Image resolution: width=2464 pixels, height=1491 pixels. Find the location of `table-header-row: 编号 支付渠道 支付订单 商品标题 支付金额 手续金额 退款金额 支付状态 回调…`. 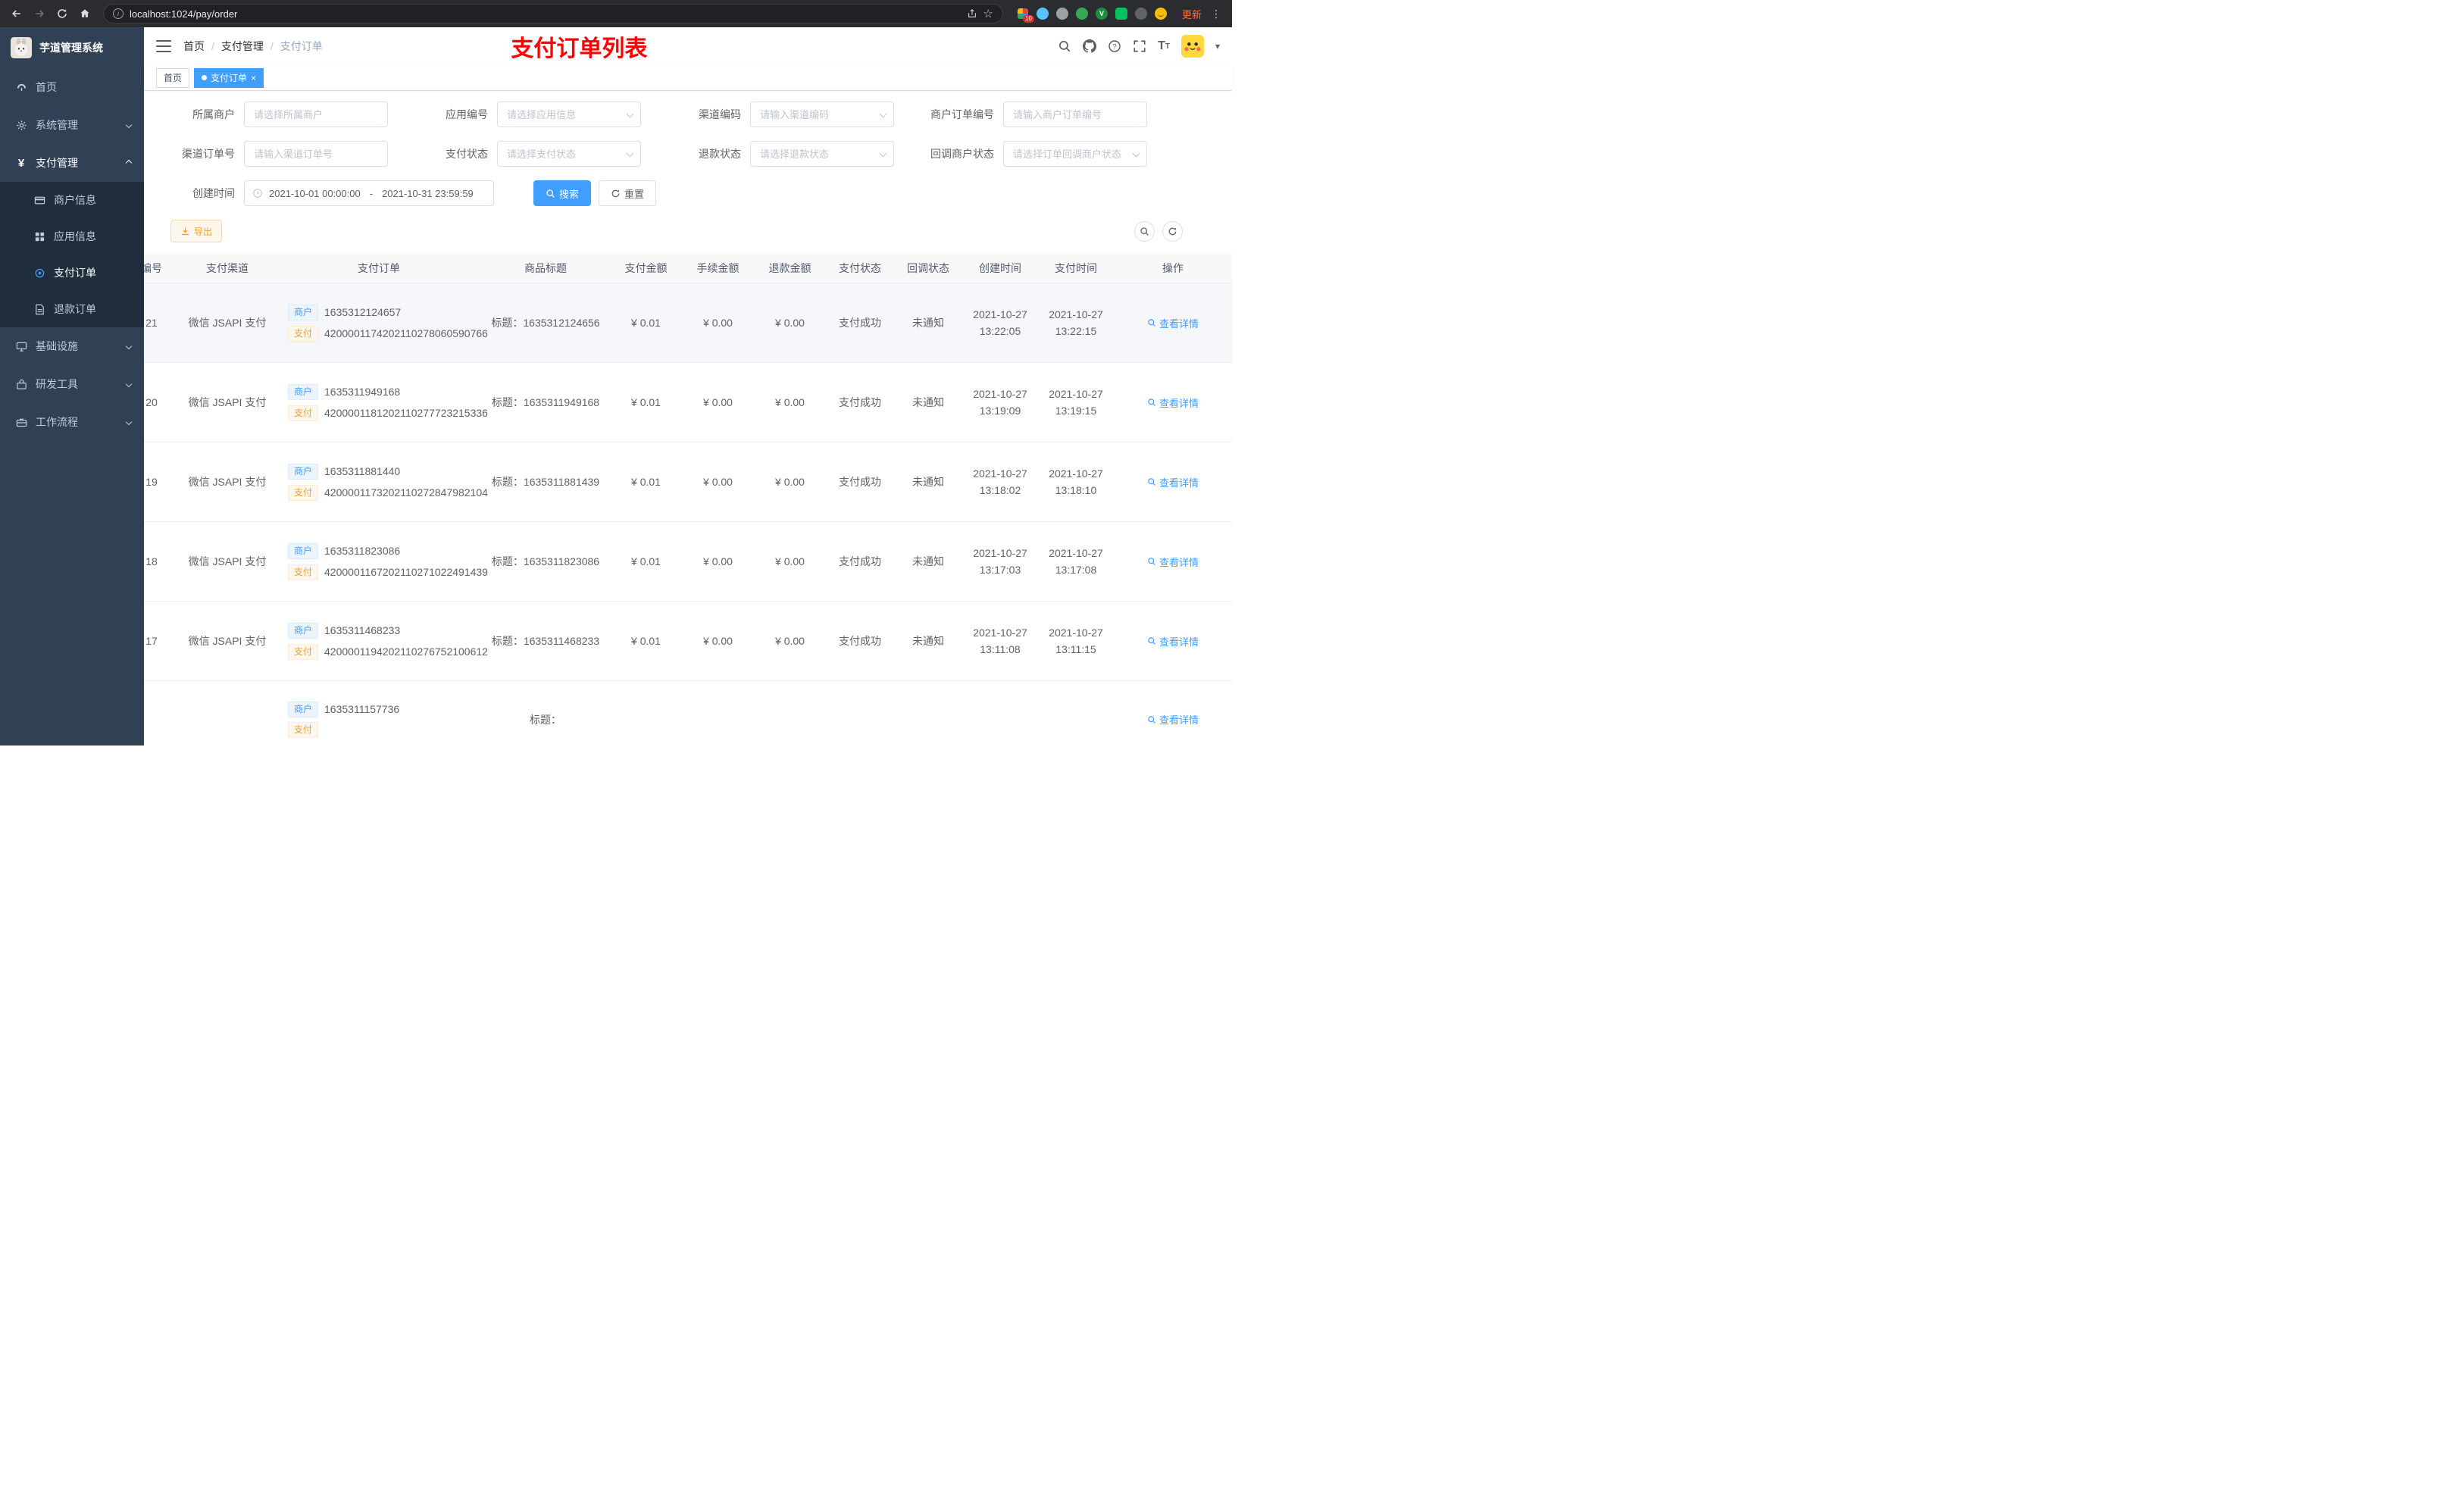

table-header-row: 编号 支付渠道 支付订单 商品标题 支付金额 手续金额 退款金额 支付状态 回调… is located at coordinates (688, 268).